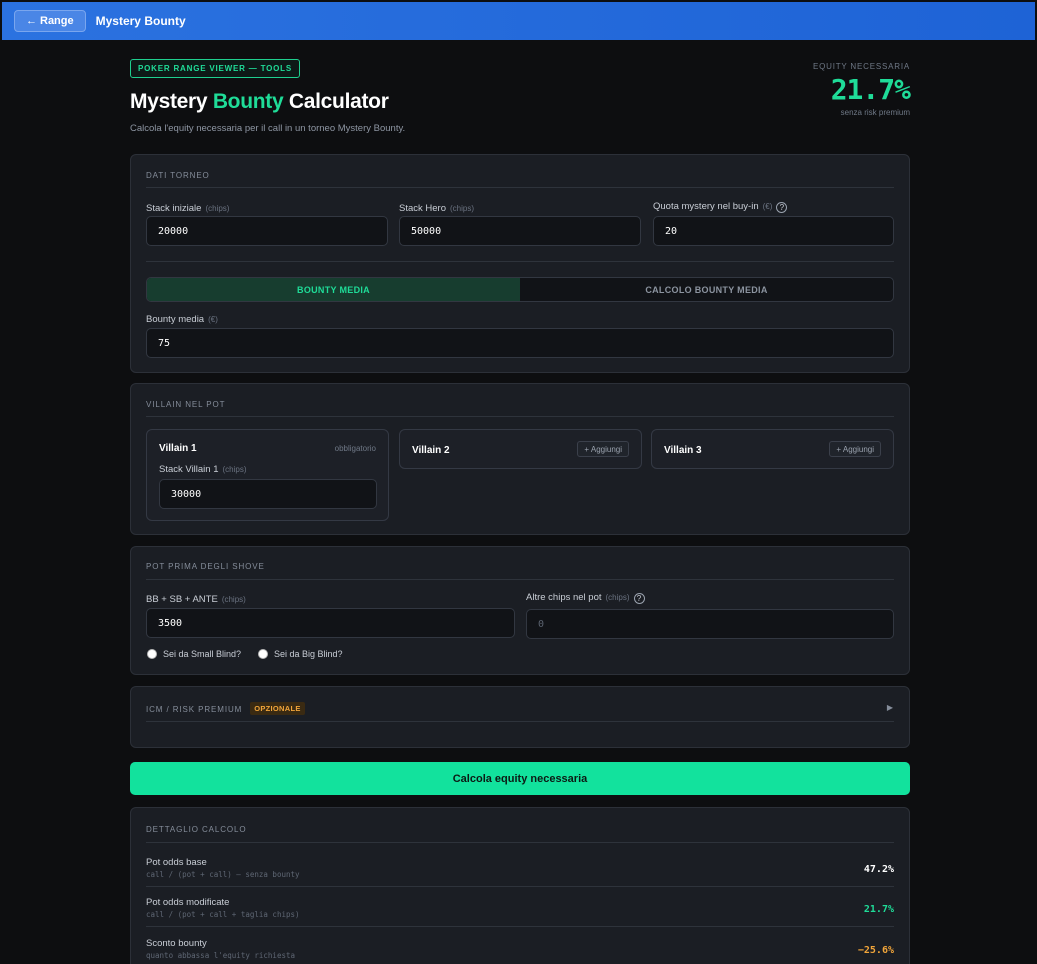  Describe the element at coordinates (223, 874) in the screenshot. I see `detail-row-sub: call / (pot + call) — senza bounty` at that location.